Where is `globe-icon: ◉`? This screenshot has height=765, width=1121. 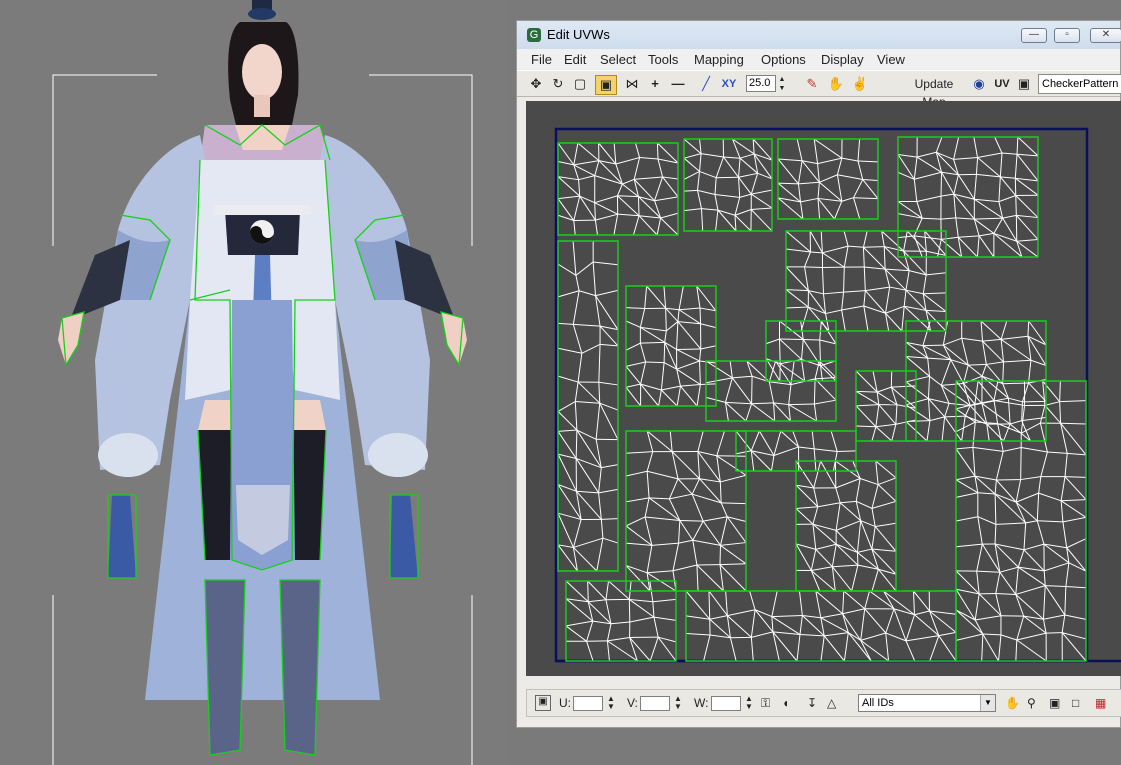
globe-icon: ◉ is located at coordinates (979, 84).